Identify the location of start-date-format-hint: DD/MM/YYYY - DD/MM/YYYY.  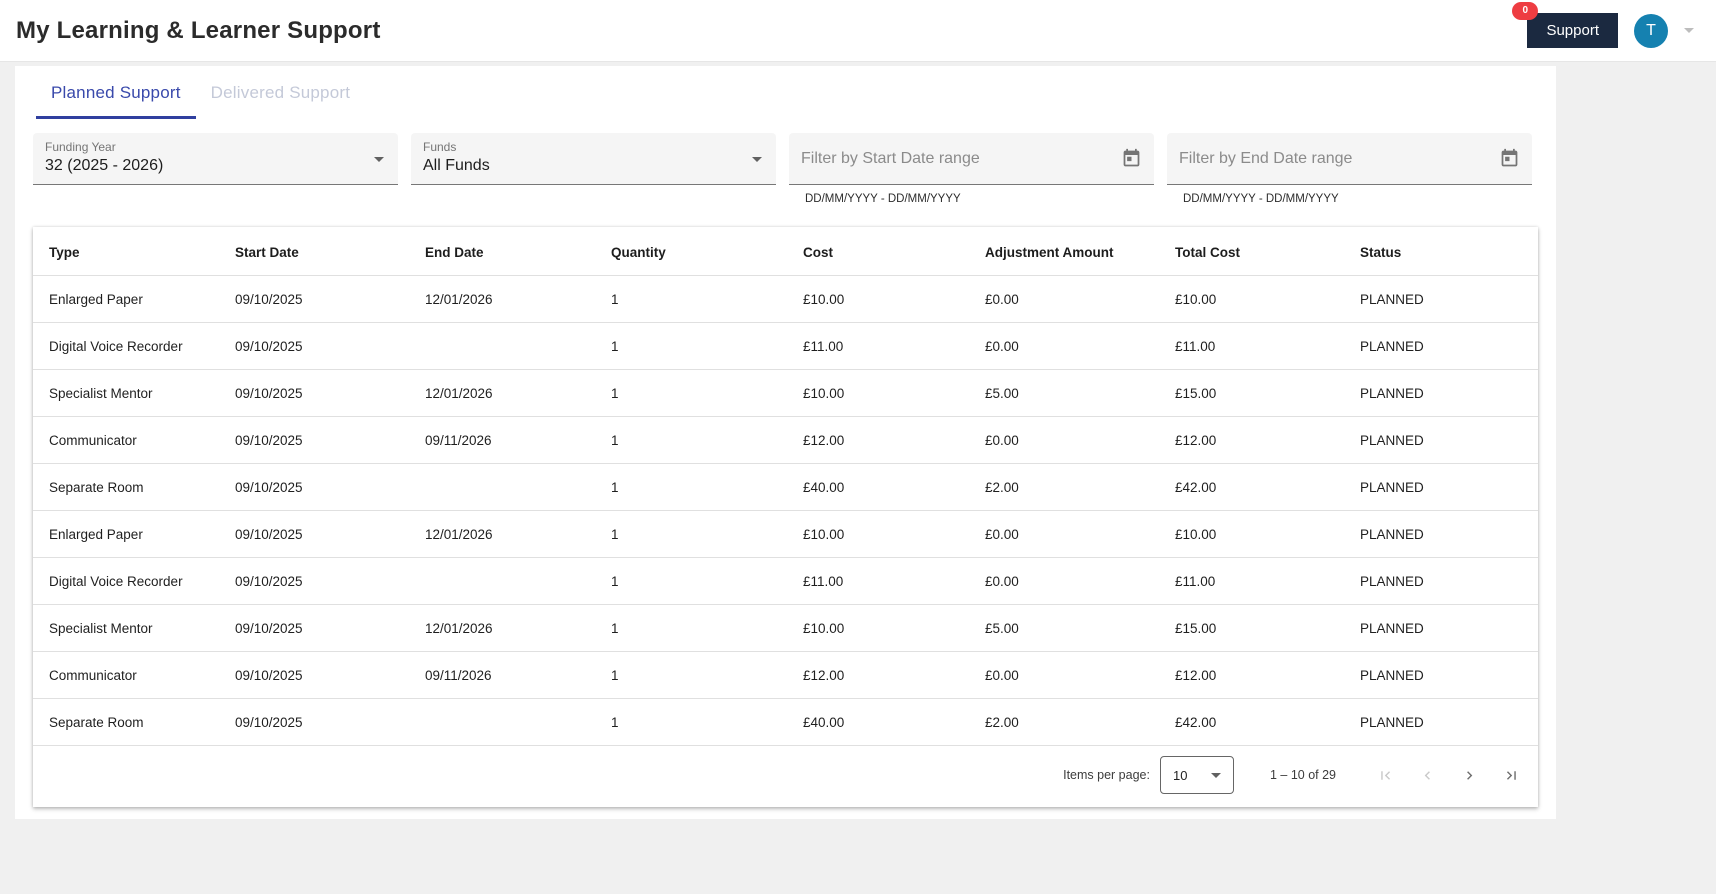
(883, 199).